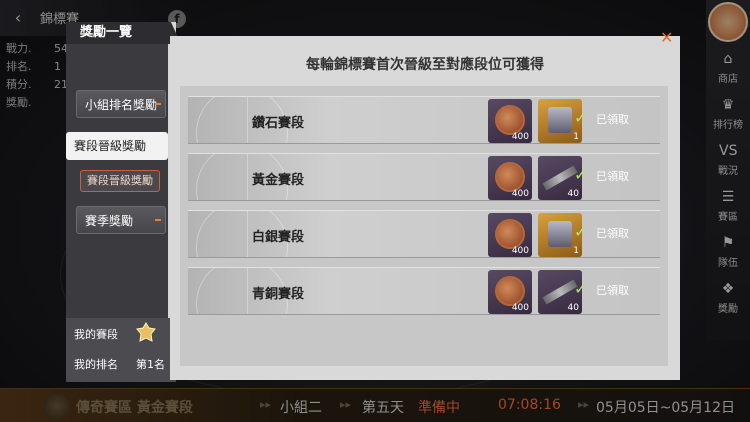 This screenshot has height=422, width=750. I want to click on tab-season-rewards: 賽季獎勵, so click(121, 220).